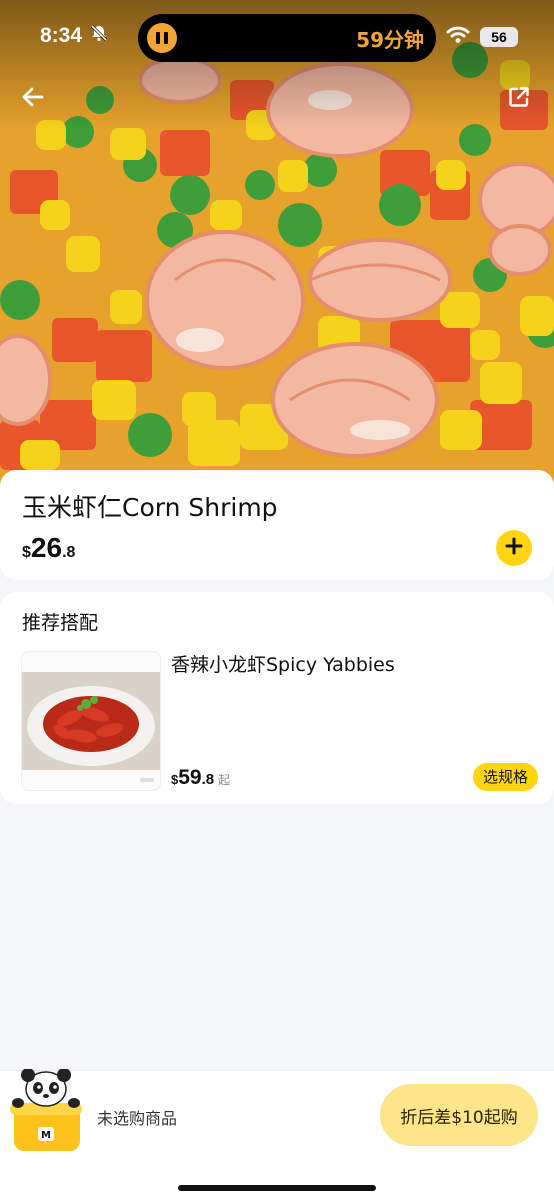  What do you see at coordinates (137, 1118) in the screenshot?
I see `cart-status-text: 未选购商品` at bounding box center [137, 1118].